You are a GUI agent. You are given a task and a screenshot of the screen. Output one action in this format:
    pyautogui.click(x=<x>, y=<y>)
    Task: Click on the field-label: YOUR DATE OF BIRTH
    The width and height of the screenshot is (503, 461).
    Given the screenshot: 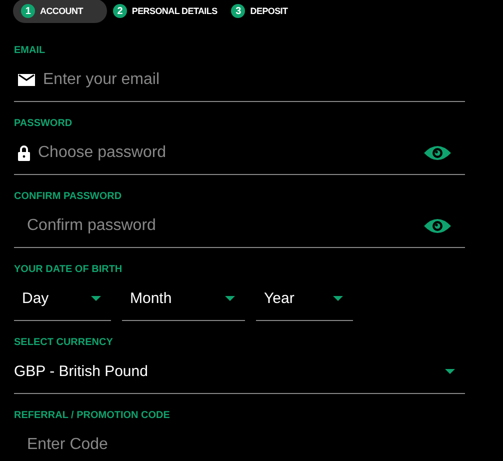 What is the action you would take?
    pyautogui.click(x=69, y=270)
    